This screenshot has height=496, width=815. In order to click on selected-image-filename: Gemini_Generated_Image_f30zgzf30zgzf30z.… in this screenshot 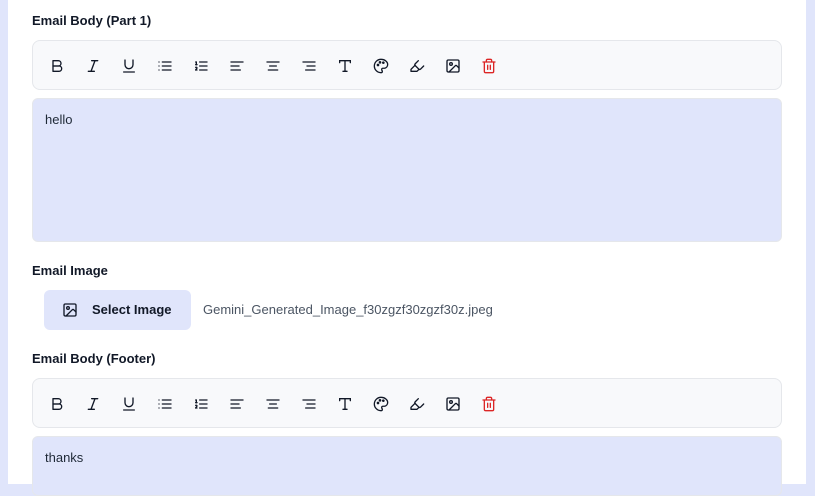, I will do `click(348, 309)`.